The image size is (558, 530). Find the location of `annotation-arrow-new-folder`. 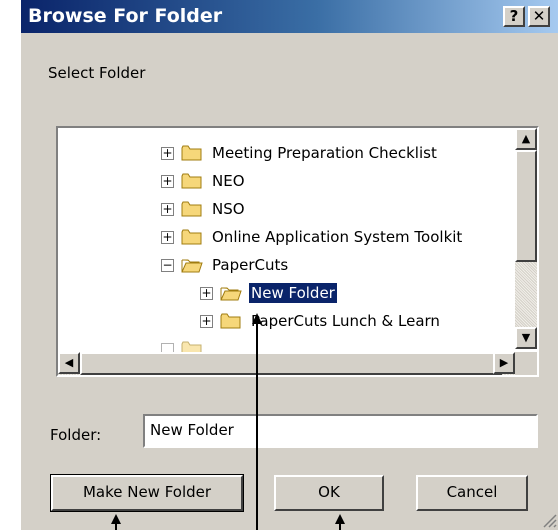

annotation-arrow-new-folder is located at coordinates (257, 421).